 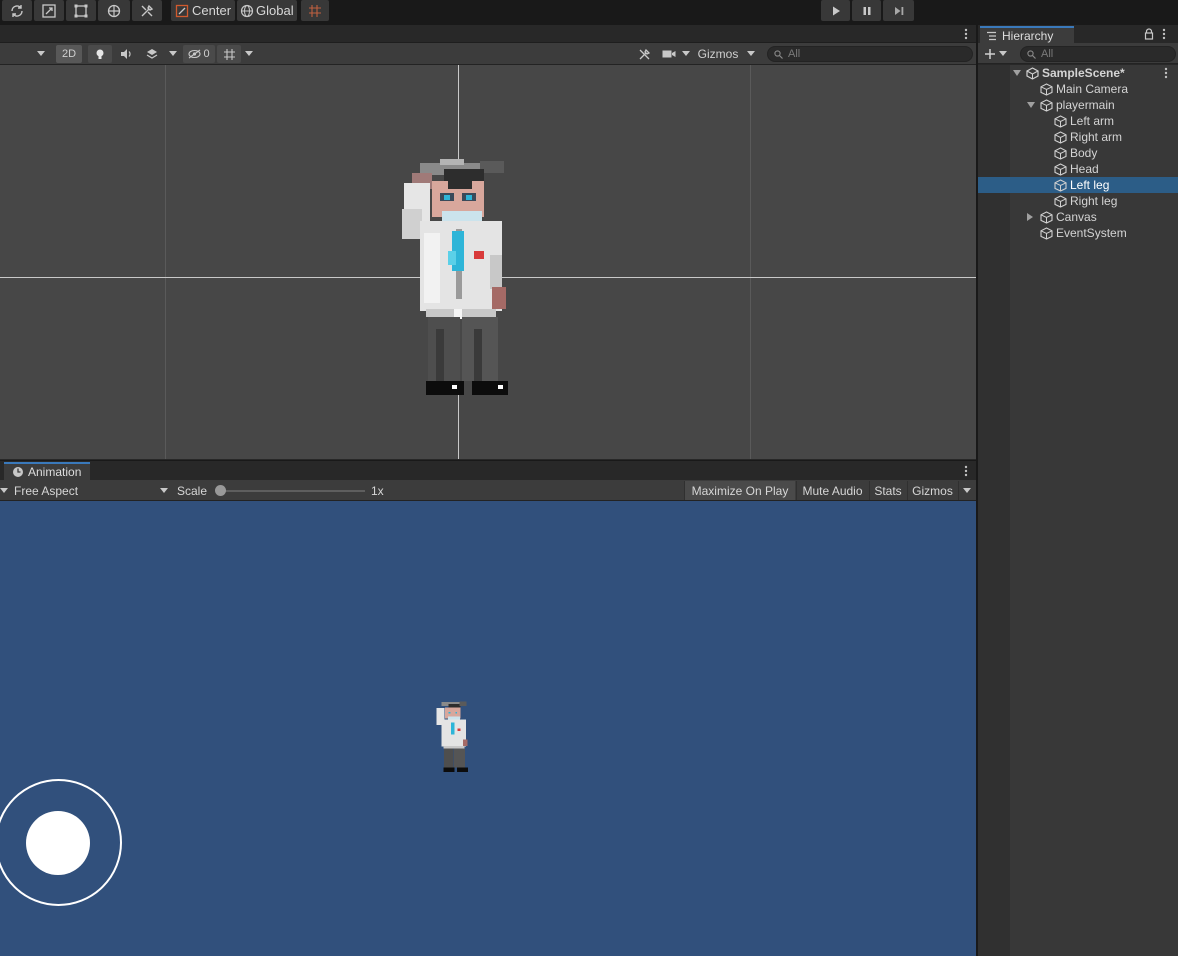 I want to click on scene-search-input: All, so click(x=870, y=54).